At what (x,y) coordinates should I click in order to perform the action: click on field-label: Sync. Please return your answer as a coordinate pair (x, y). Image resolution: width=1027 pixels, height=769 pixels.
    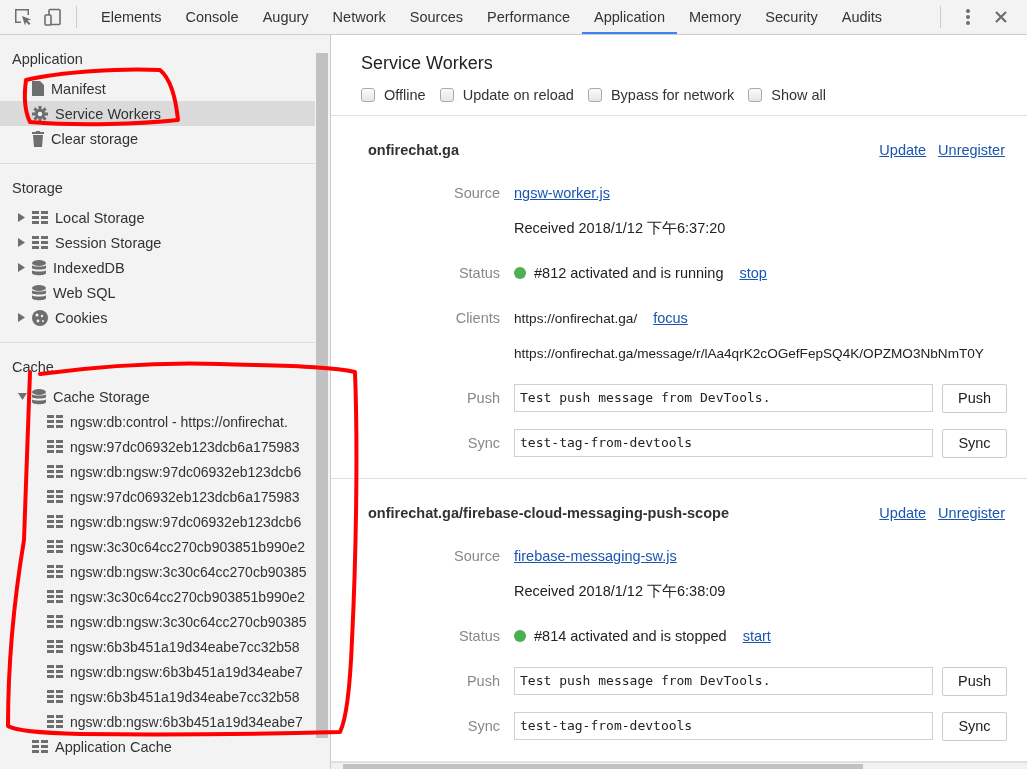
    Looking at the image, I should click on (483, 443).